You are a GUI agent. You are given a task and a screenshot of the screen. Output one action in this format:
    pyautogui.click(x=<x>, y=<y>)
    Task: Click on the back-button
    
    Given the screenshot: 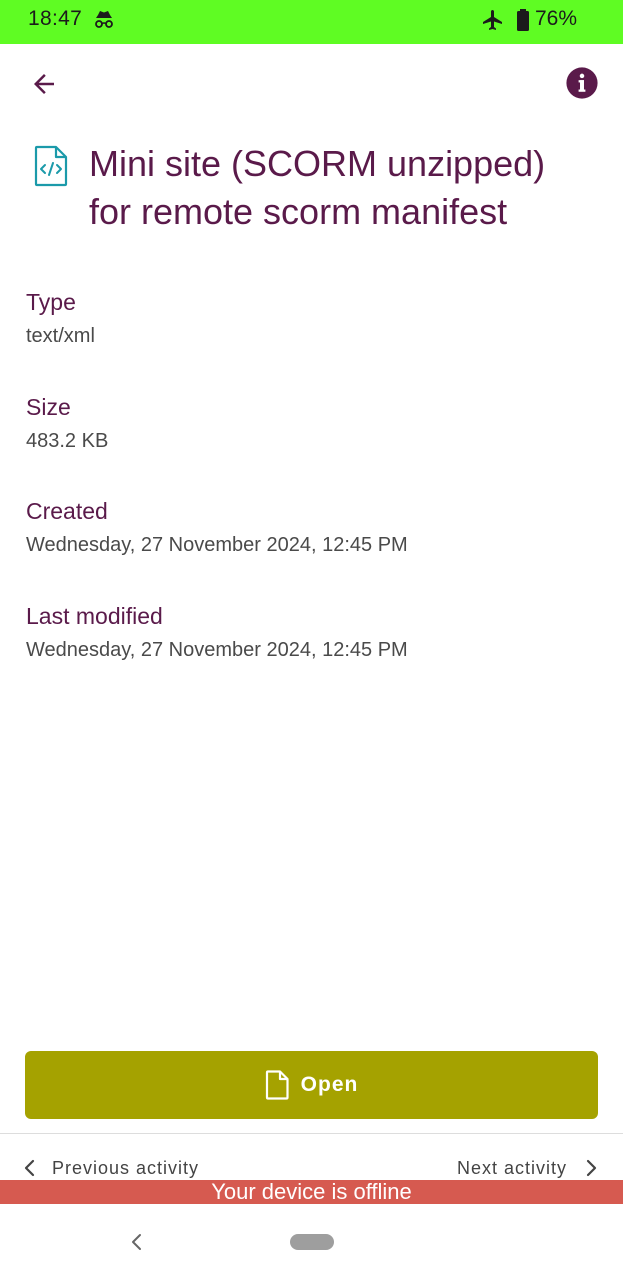 What is the action you would take?
    pyautogui.click(x=44, y=84)
    